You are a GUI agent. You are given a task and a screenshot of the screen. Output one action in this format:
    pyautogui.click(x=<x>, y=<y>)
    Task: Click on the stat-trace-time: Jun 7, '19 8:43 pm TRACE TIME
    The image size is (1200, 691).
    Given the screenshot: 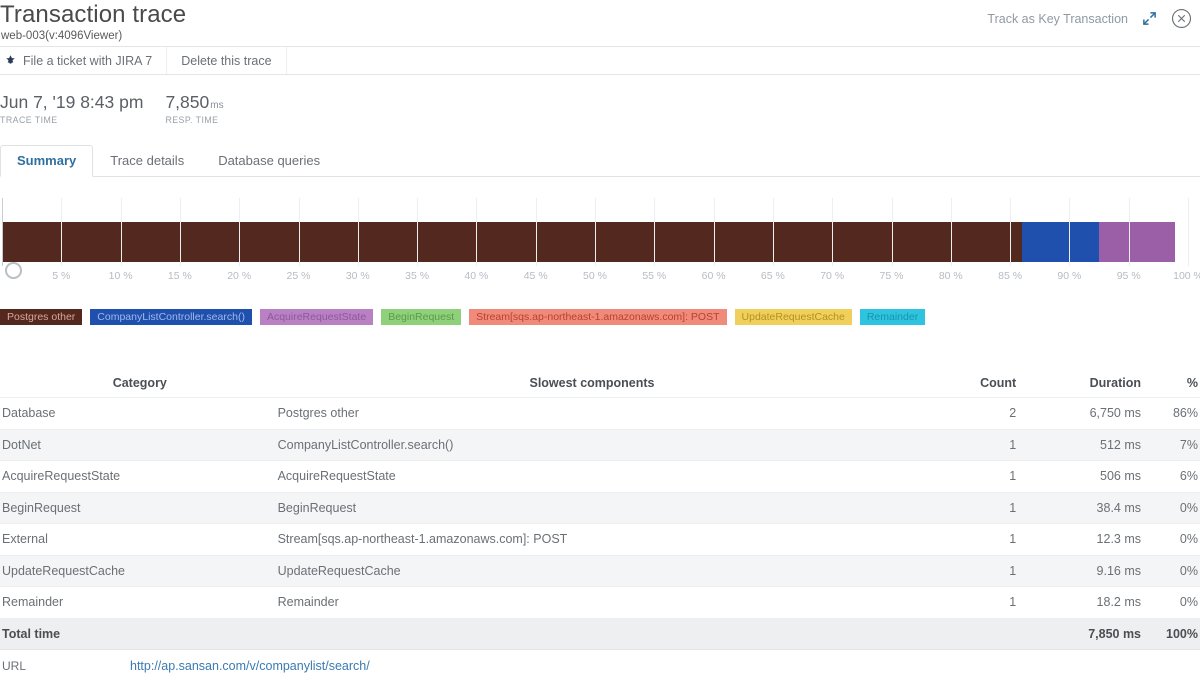 What is the action you would take?
    pyautogui.click(x=71, y=108)
    